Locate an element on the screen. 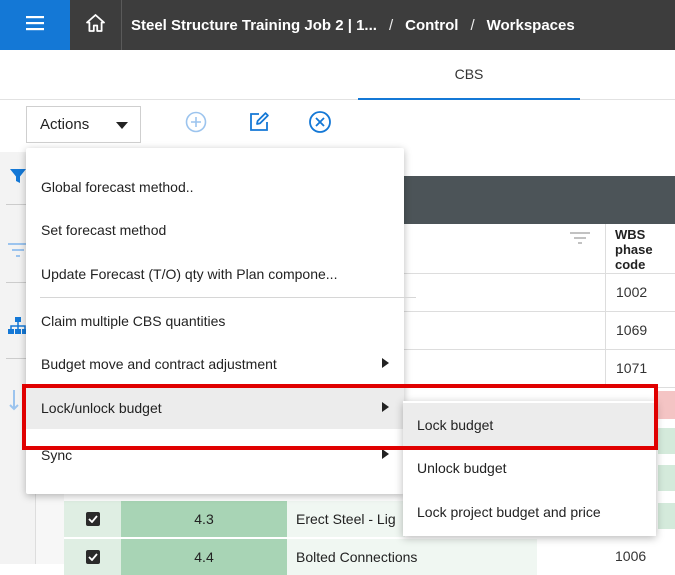 Image resolution: width=675 pixels, height=575 pixels. wbs-header-line: phase is located at coordinates (634, 249).